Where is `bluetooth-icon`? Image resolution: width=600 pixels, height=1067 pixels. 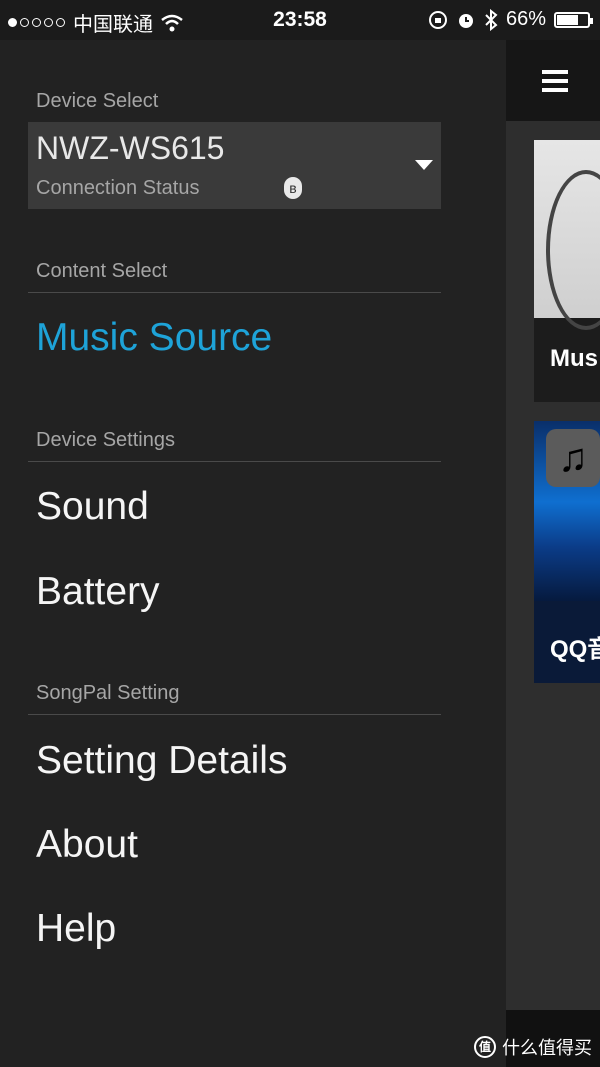 bluetooth-icon is located at coordinates (491, 19).